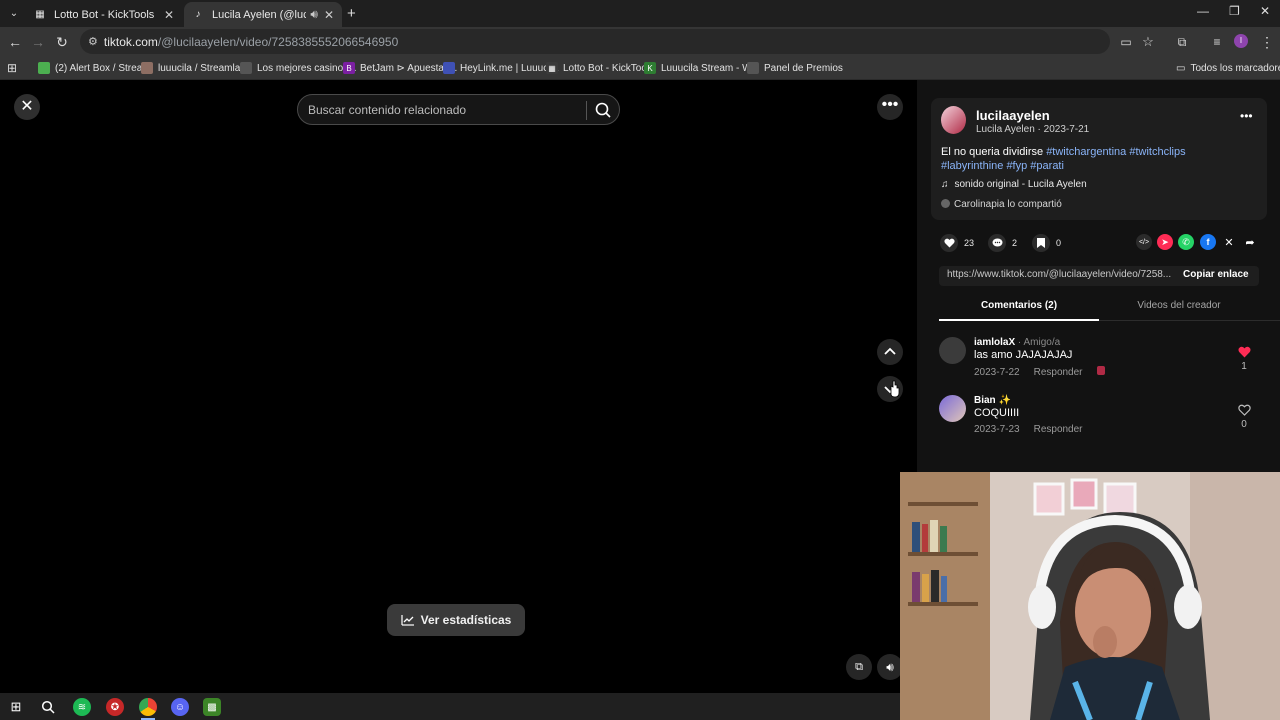 Image resolution: width=1280 pixels, height=720 pixels. What do you see at coordinates (407, 620) in the screenshot?
I see `chart-line-icon` at bounding box center [407, 620].